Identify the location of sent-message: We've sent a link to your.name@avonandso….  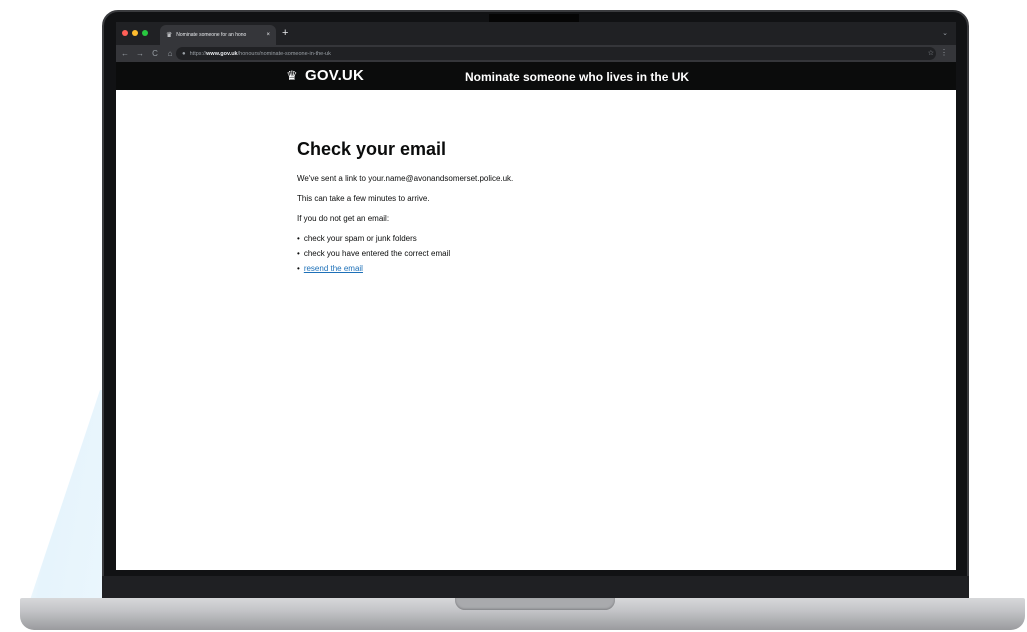
(405, 178).